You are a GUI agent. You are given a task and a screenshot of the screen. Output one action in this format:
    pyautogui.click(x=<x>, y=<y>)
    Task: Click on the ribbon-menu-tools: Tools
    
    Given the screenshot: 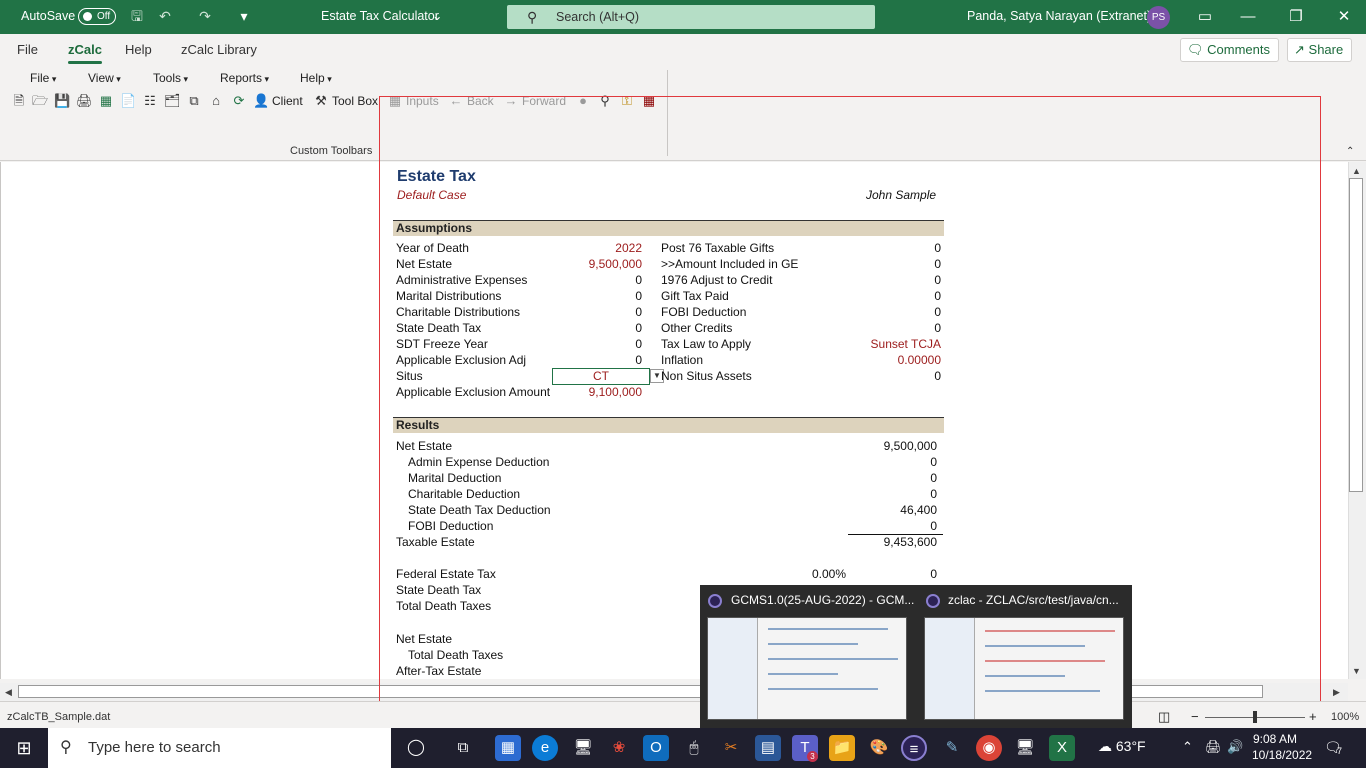 What is the action you would take?
    pyautogui.click(x=170, y=78)
    